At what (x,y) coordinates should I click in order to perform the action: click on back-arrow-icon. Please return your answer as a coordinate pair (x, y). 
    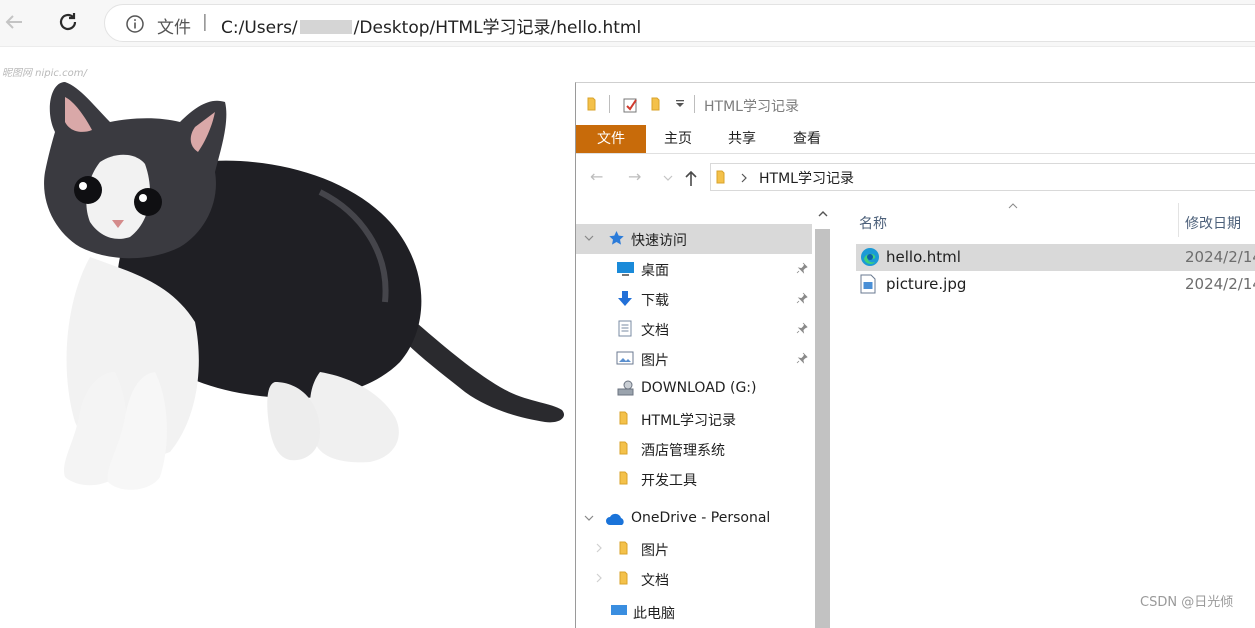
    Looking at the image, I should click on (13, 22).